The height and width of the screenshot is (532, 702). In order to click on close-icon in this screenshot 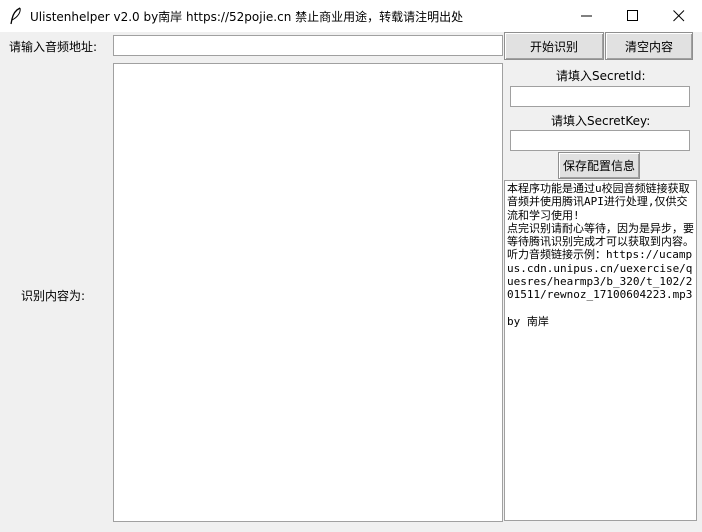, I will do `click(679, 16)`.